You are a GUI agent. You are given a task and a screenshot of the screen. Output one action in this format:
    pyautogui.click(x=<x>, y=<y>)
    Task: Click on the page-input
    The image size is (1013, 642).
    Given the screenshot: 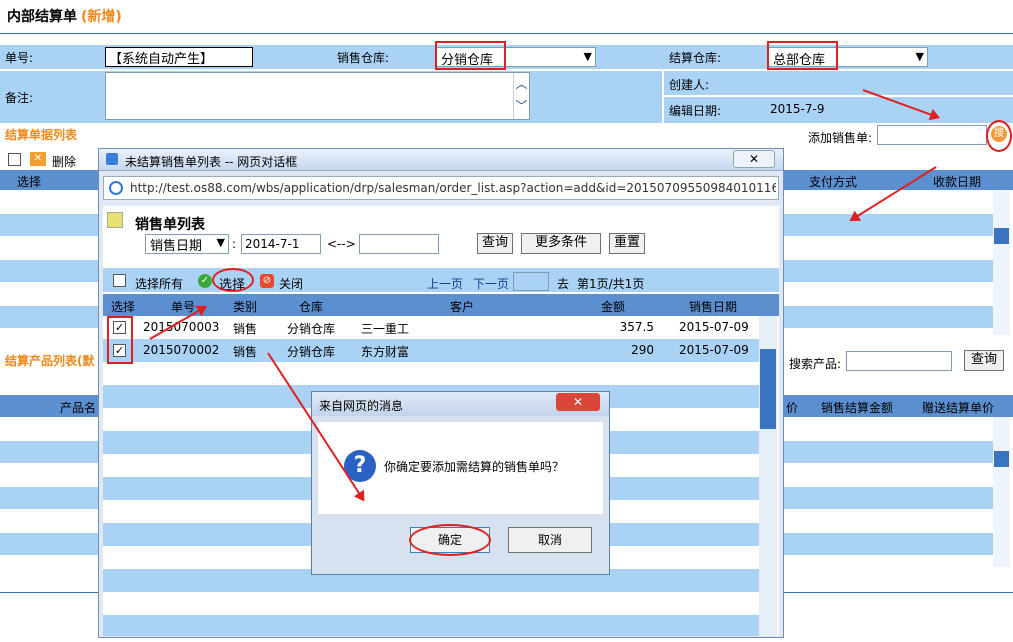 What is the action you would take?
    pyautogui.click(x=531, y=281)
    